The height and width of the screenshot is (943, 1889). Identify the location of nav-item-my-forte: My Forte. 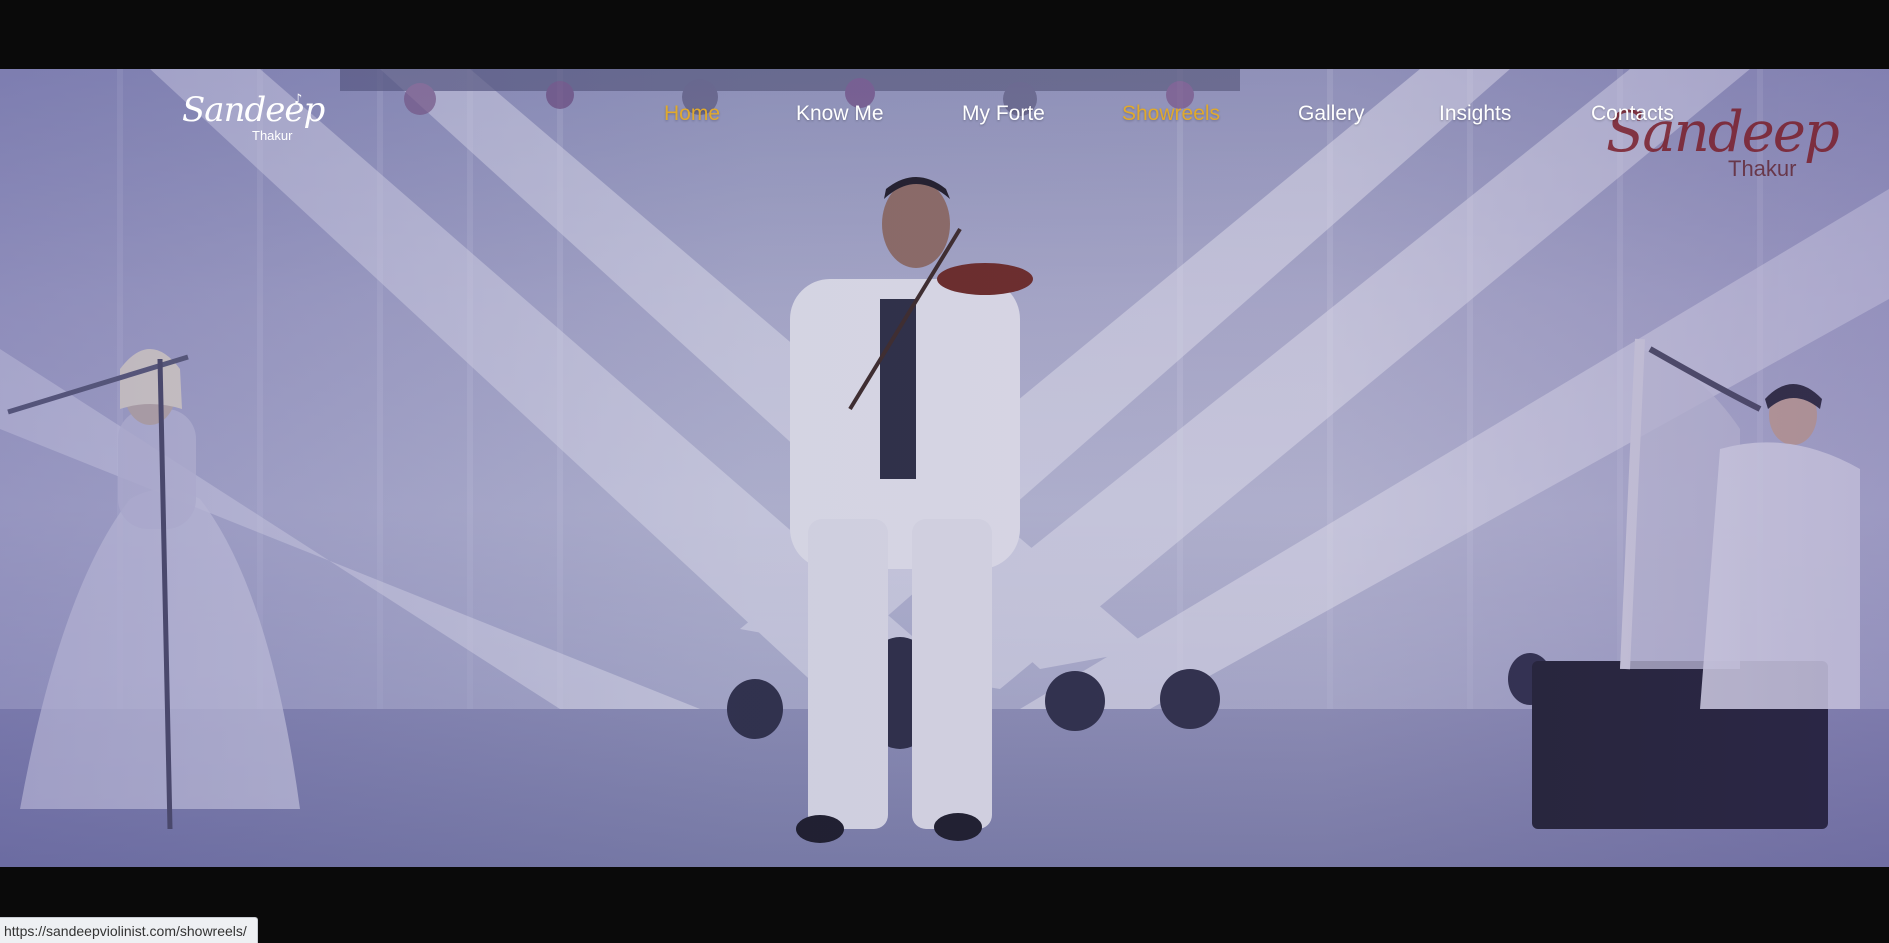
(1003, 114).